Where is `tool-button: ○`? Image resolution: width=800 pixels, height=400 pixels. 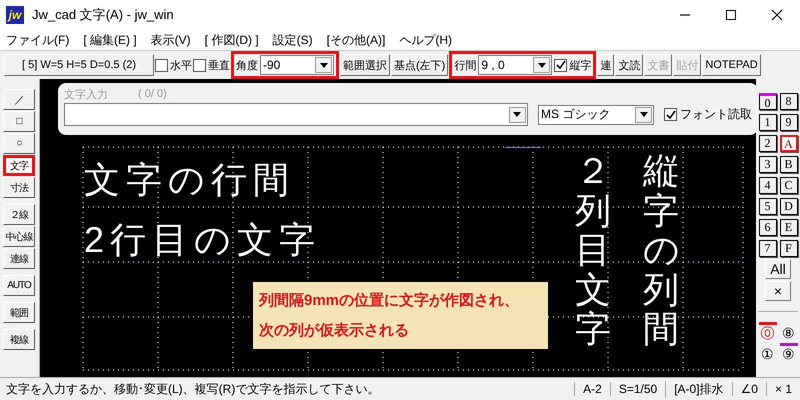 tool-button: ○ is located at coordinates (19, 143).